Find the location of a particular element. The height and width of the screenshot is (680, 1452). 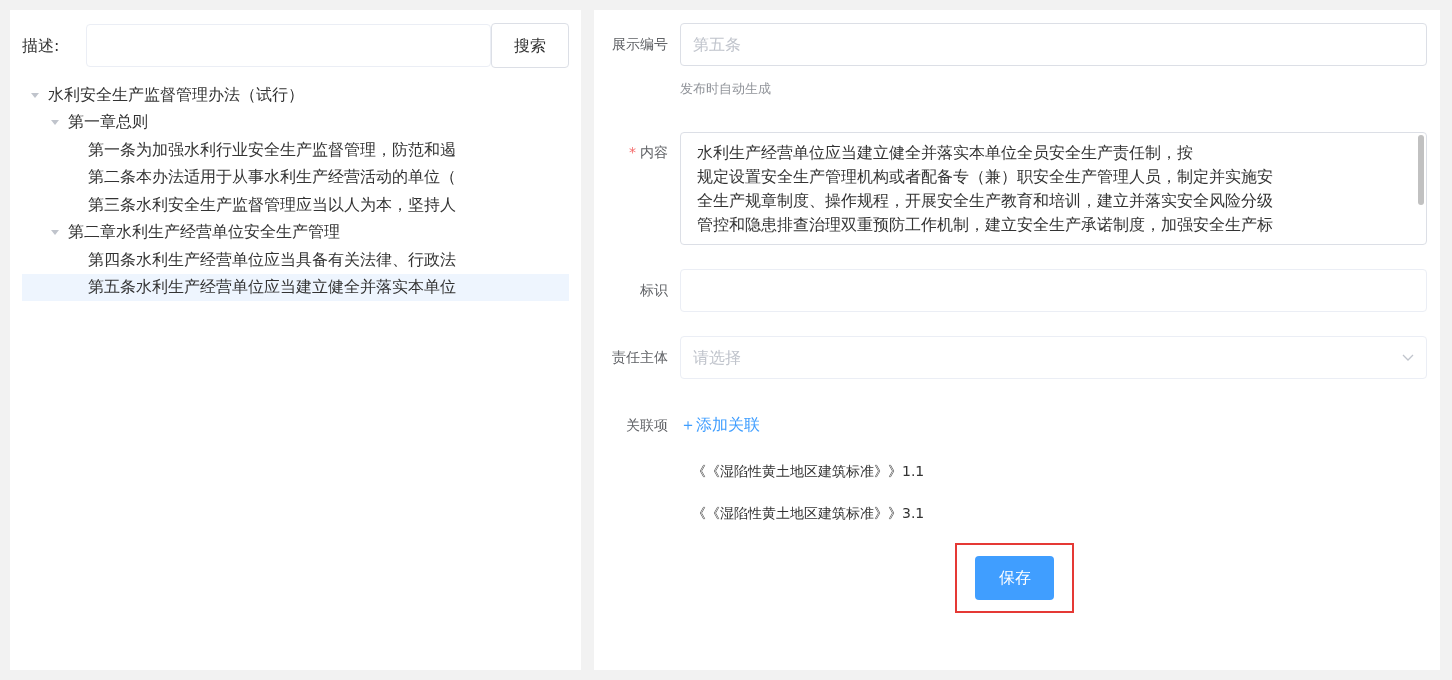

tree-item: 第三条水利安全生产监督管理应当以人为本，坚持人 is located at coordinates (295, 205).